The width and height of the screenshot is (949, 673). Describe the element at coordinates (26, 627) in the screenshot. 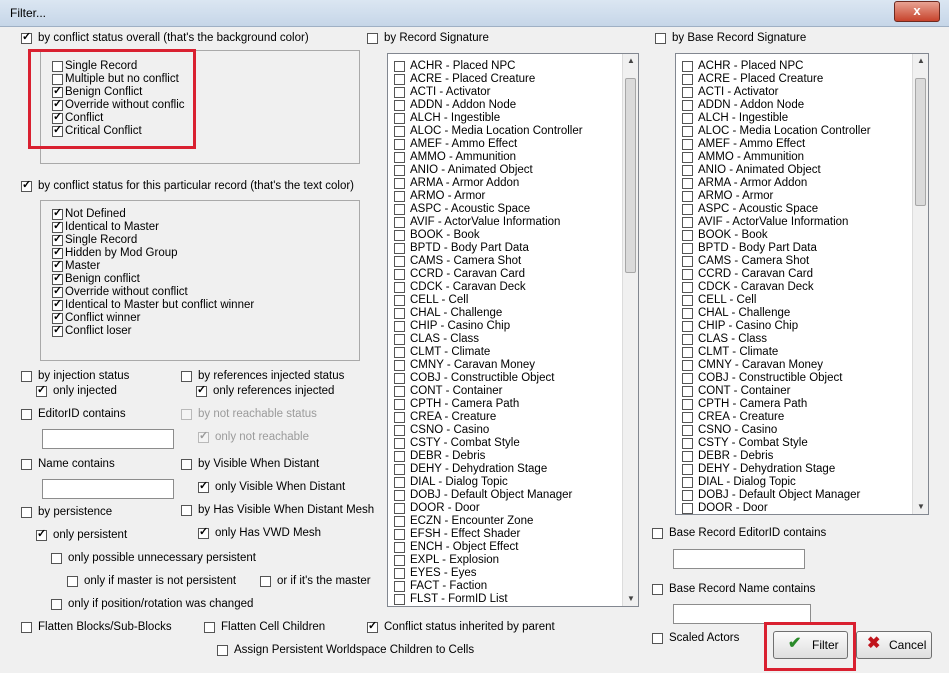

I see `flatten-blocks-checkbox` at that location.